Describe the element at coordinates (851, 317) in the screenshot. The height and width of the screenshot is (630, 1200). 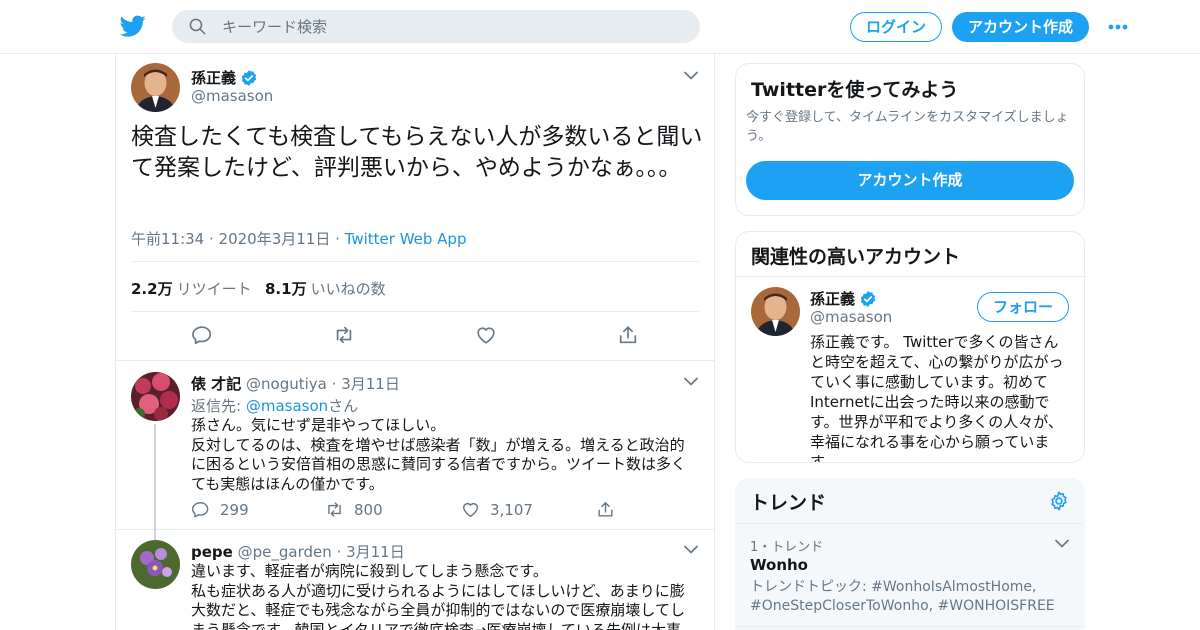
I see `related-account-handle: @masason` at that location.